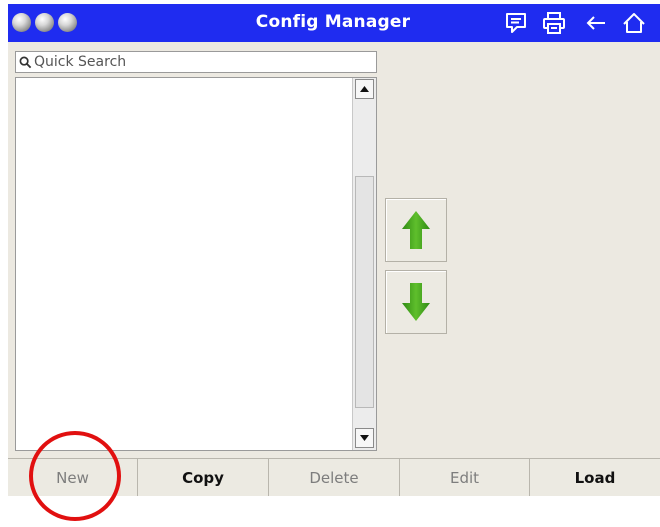 This screenshot has height=527, width=660. I want to click on edit-button: Edit, so click(465, 477).